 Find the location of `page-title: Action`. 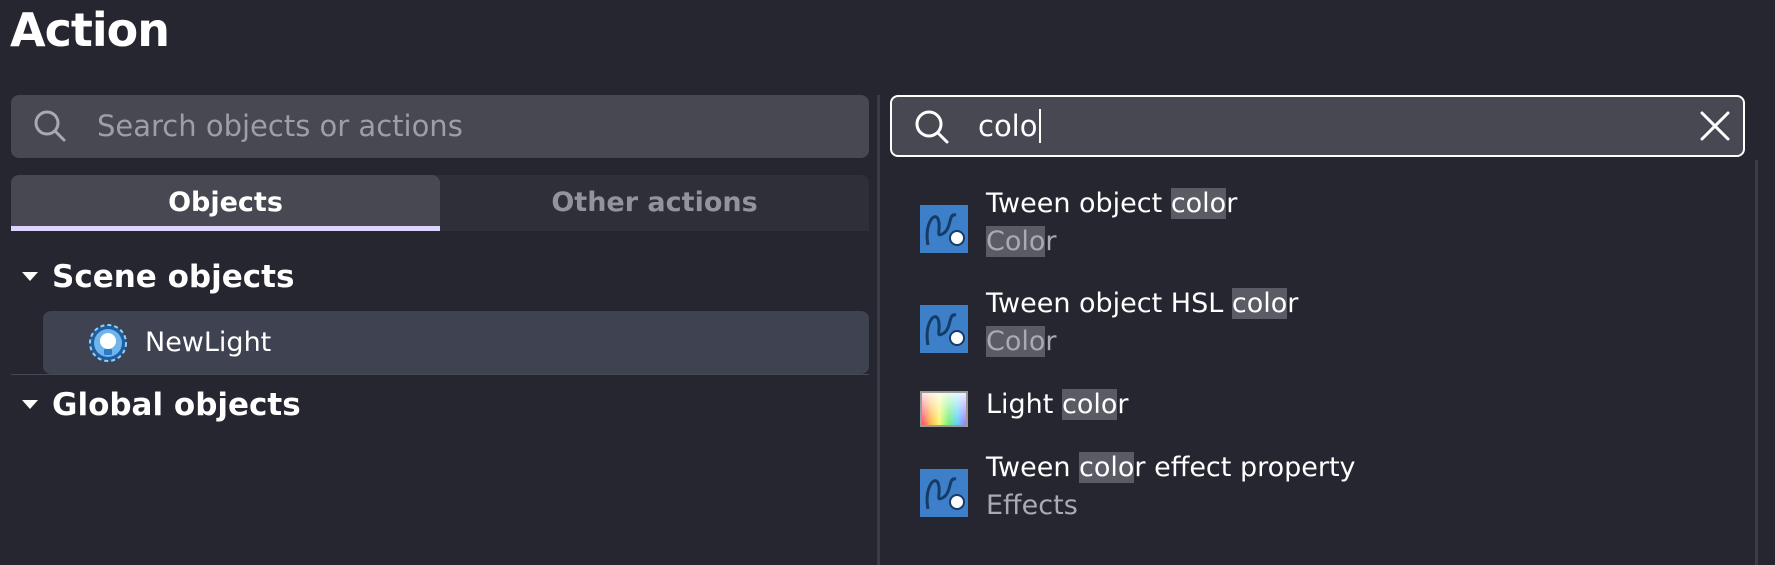

page-title: Action is located at coordinates (90, 30).